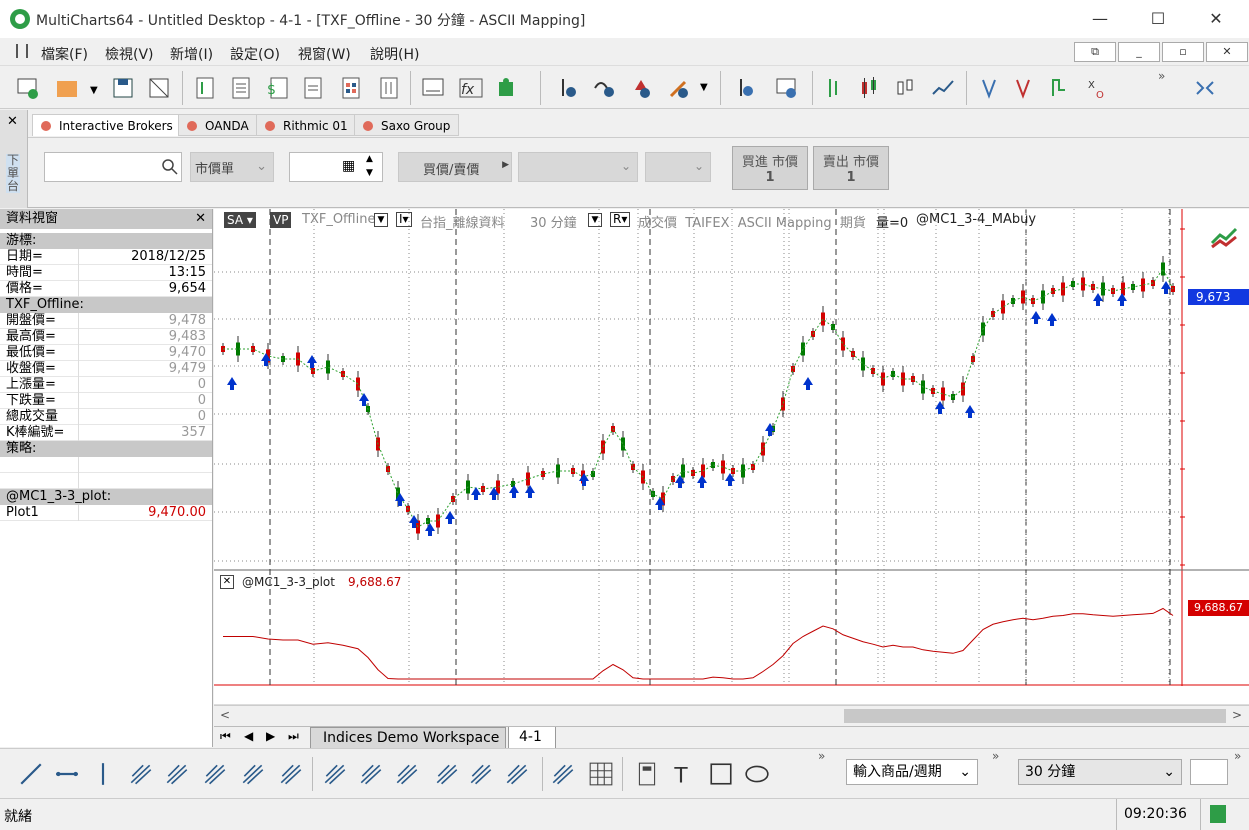 The width and height of the screenshot is (1249, 830). Describe the element at coordinates (447, 775) in the screenshot. I see `arc-icon` at that location.